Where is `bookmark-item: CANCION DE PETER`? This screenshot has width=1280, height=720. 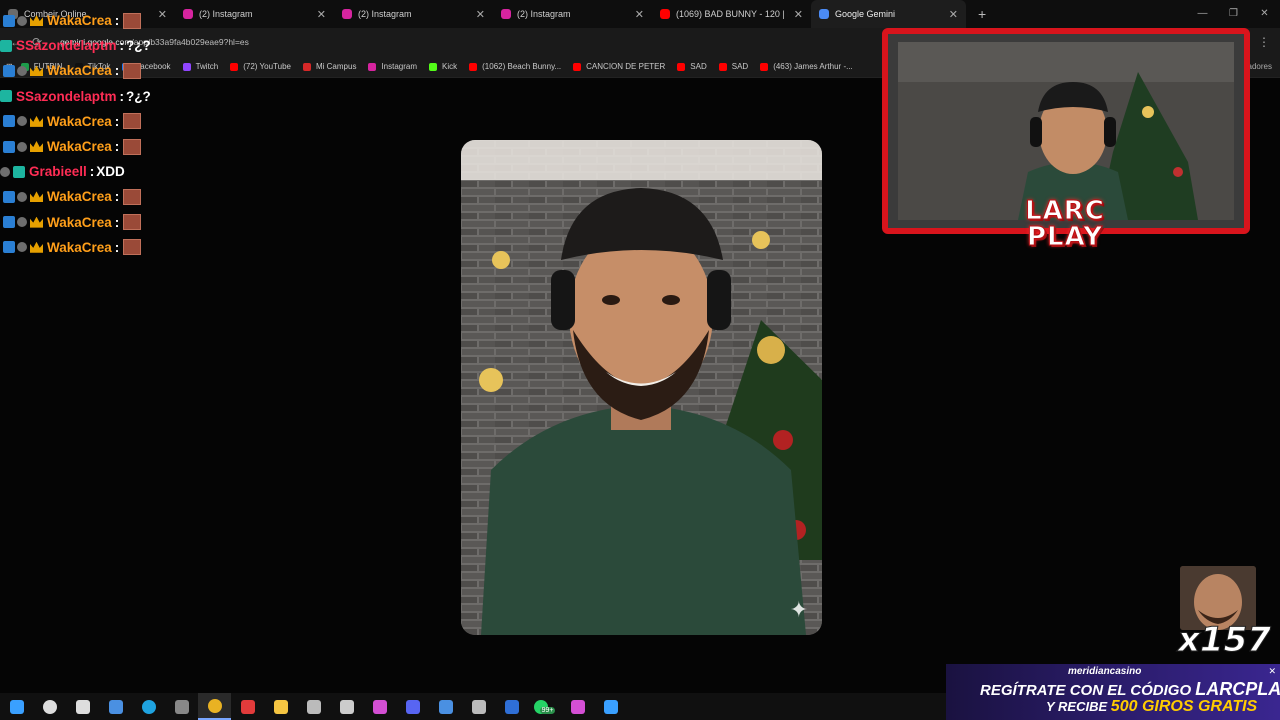 bookmark-item: CANCION DE PETER is located at coordinates (619, 66).